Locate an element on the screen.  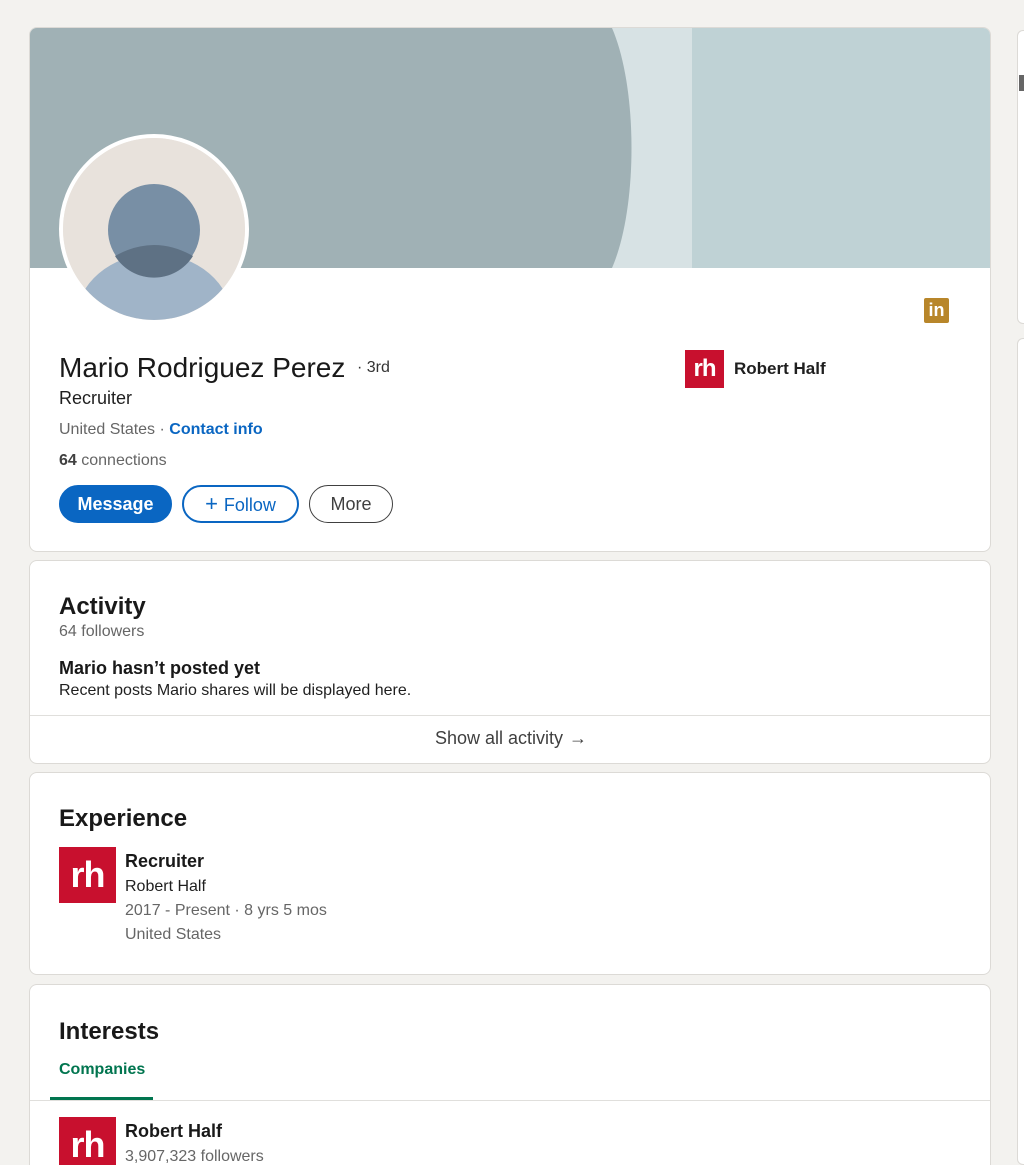
follow-button: + Follow is located at coordinates (240, 504).